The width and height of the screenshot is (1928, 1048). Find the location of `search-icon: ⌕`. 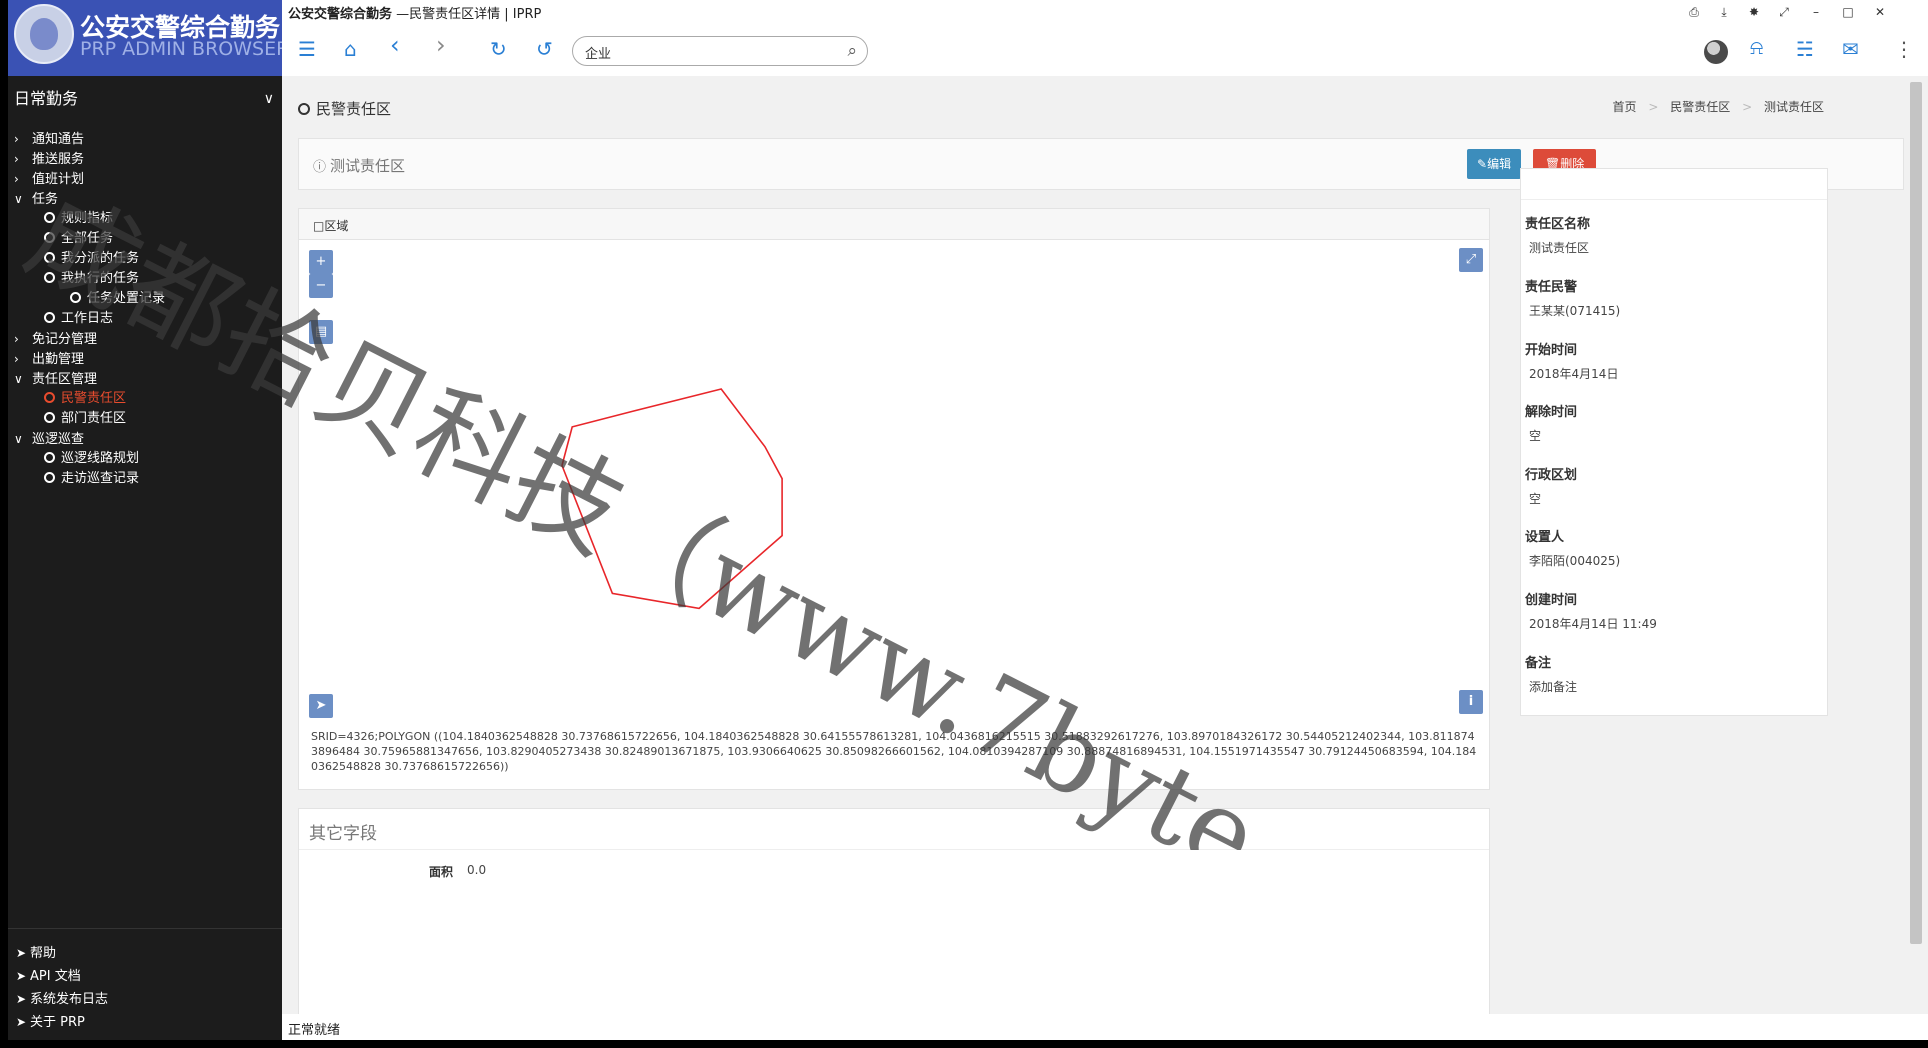

search-icon: ⌕ is located at coordinates (852, 51).